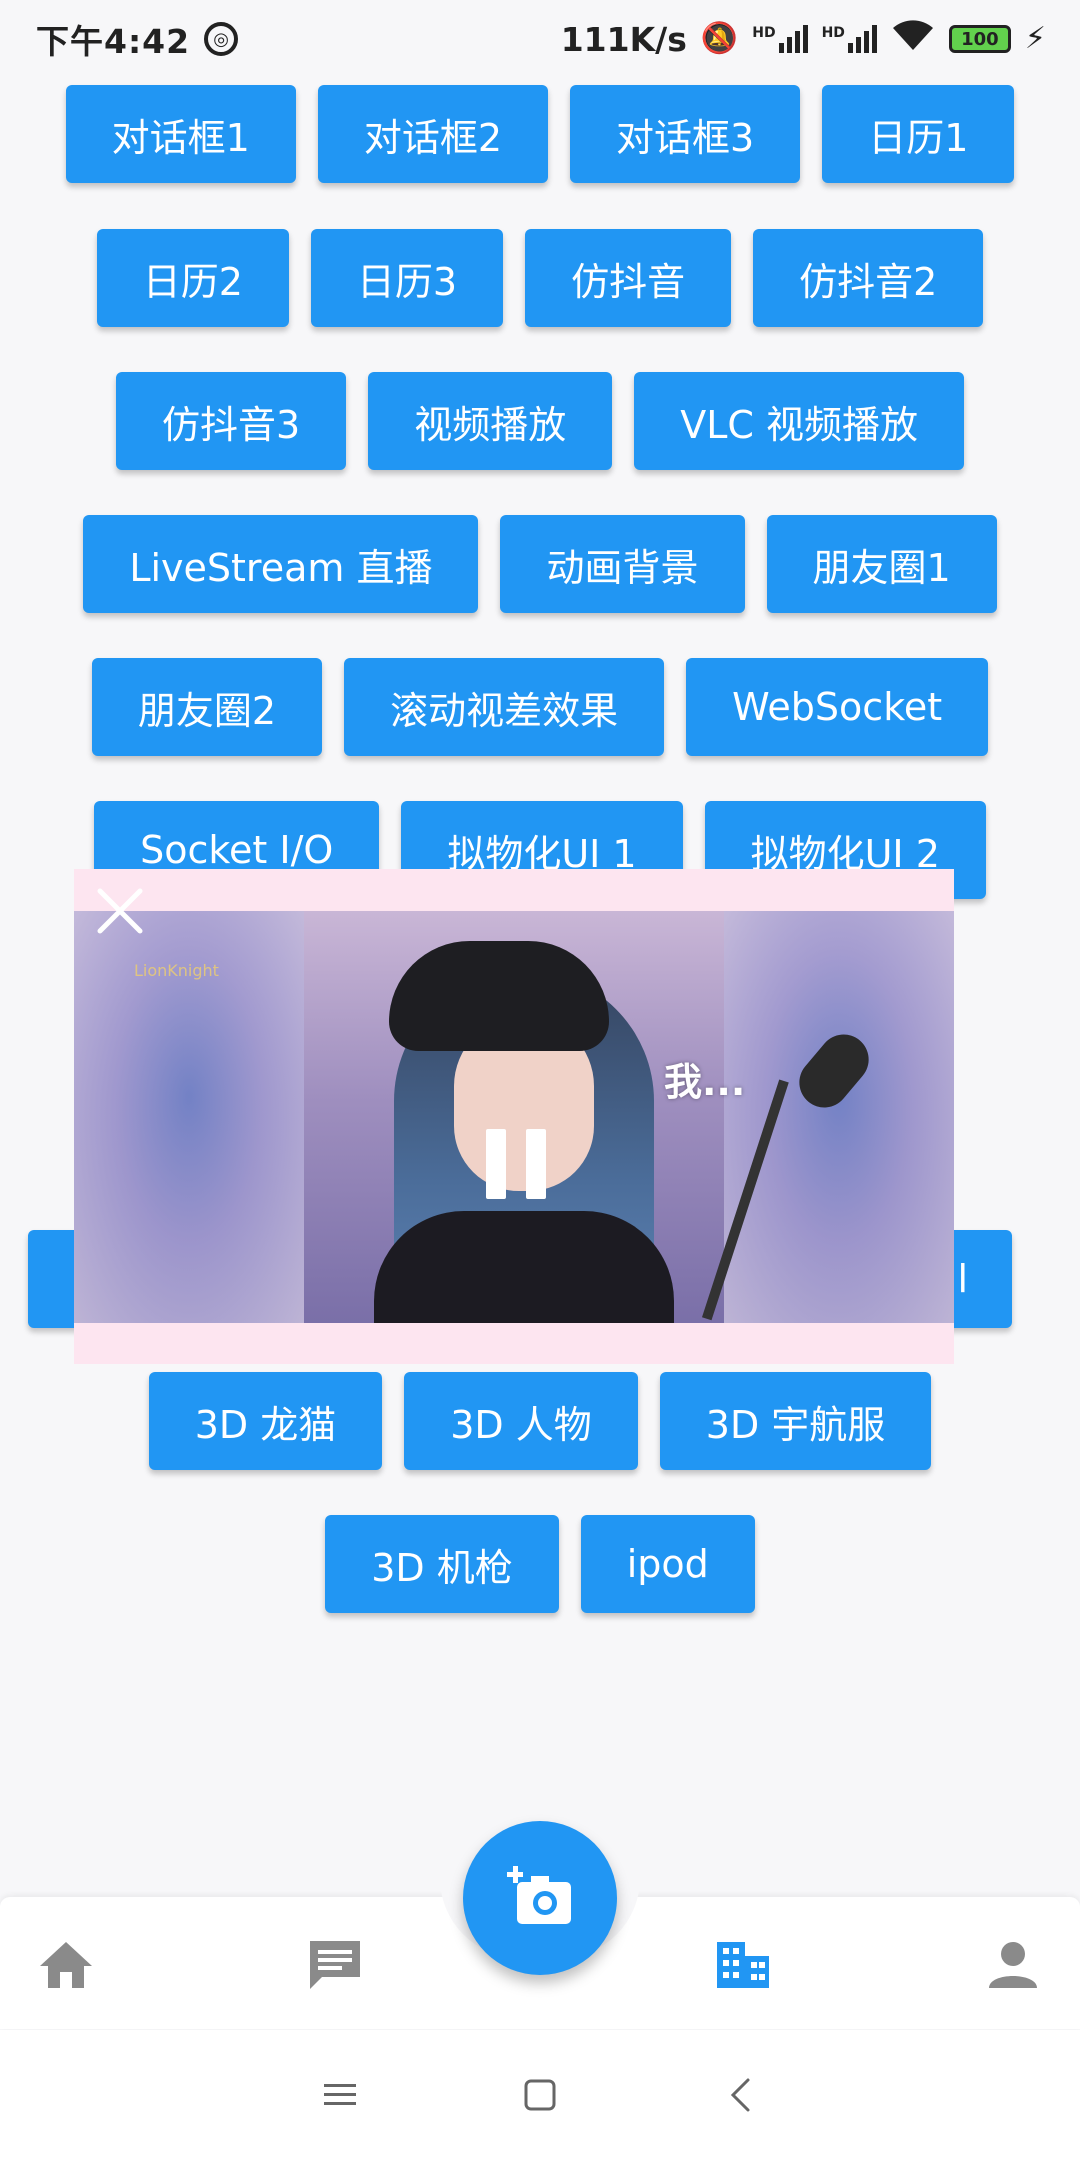  Describe the element at coordinates (1013, 1965) in the screenshot. I see `person-icon` at that location.